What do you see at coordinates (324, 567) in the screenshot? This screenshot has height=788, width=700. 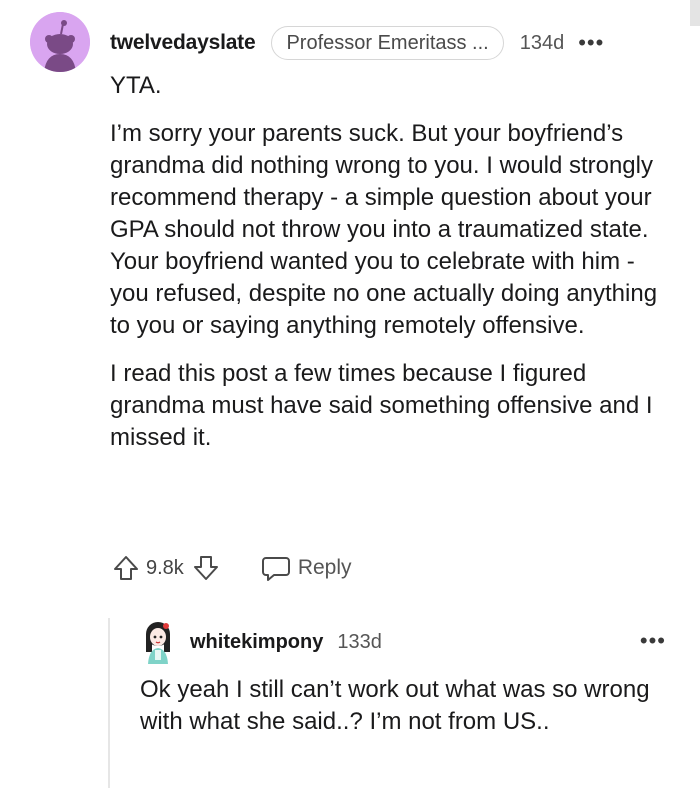 I see `reply-label: Reply` at bounding box center [324, 567].